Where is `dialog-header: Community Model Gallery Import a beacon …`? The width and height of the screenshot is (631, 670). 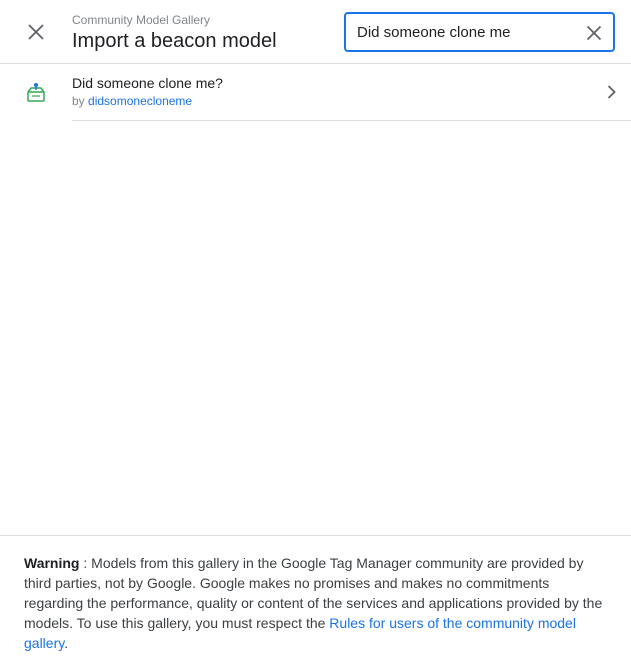 dialog-header: Community Model Gallery Import a beacon … is located at coordinates (315, 32).